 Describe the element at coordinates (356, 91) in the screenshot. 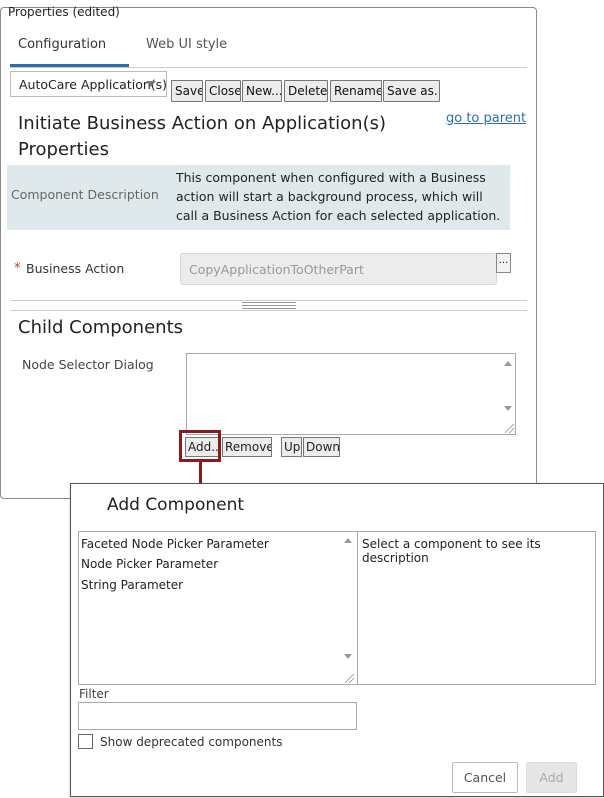

I see `rename-button: Rename` at that location.